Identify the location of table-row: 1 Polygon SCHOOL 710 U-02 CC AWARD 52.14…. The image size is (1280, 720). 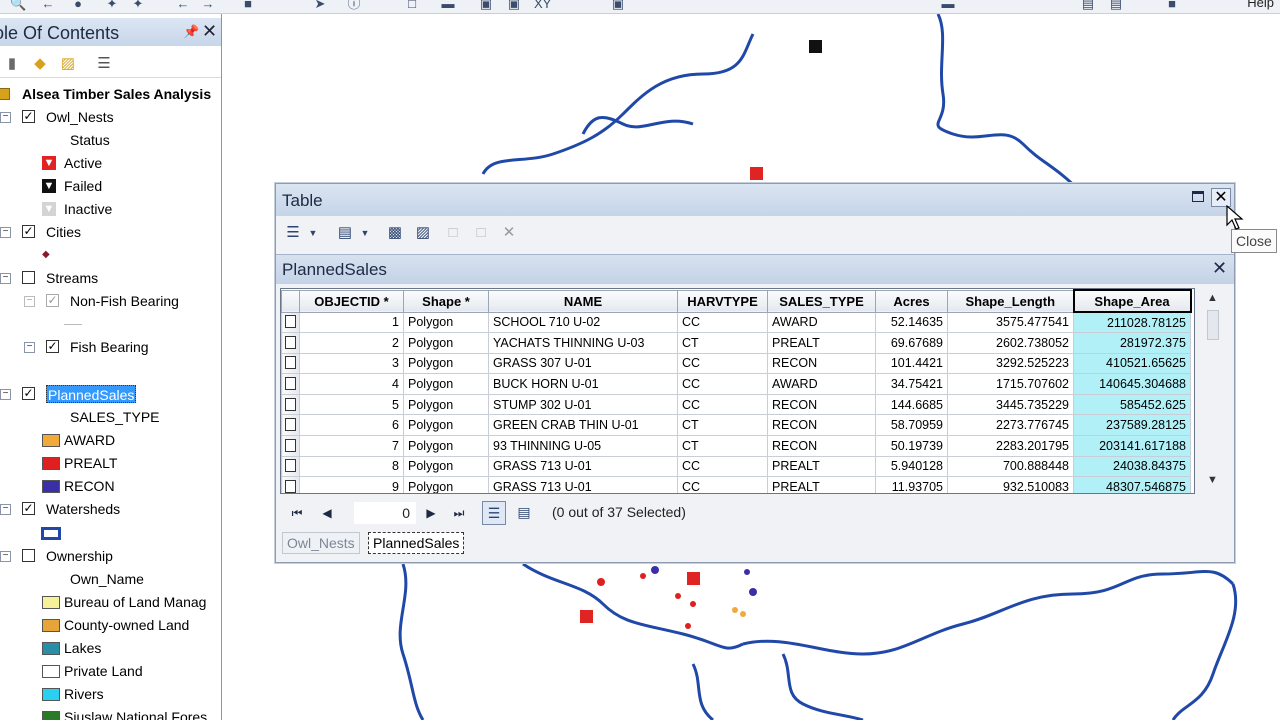
(736, 322).